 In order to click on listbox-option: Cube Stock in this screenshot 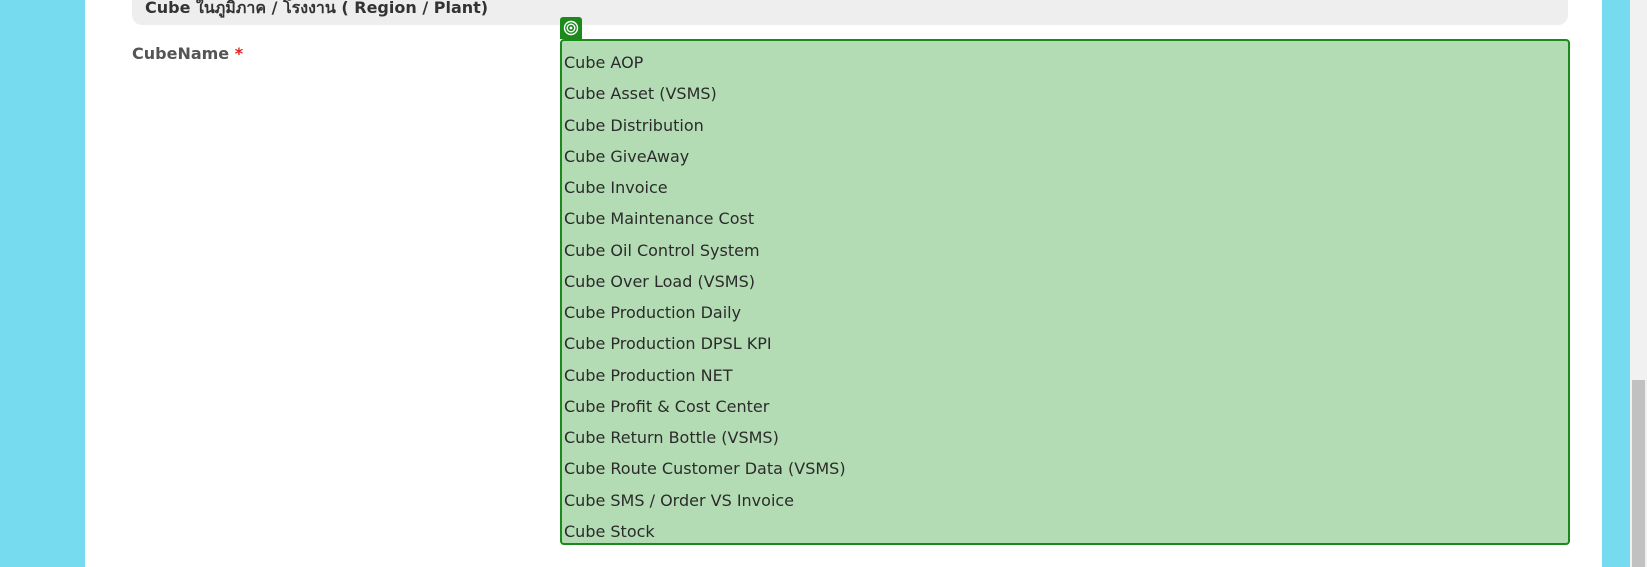, I will do `click(1065, 529)`.